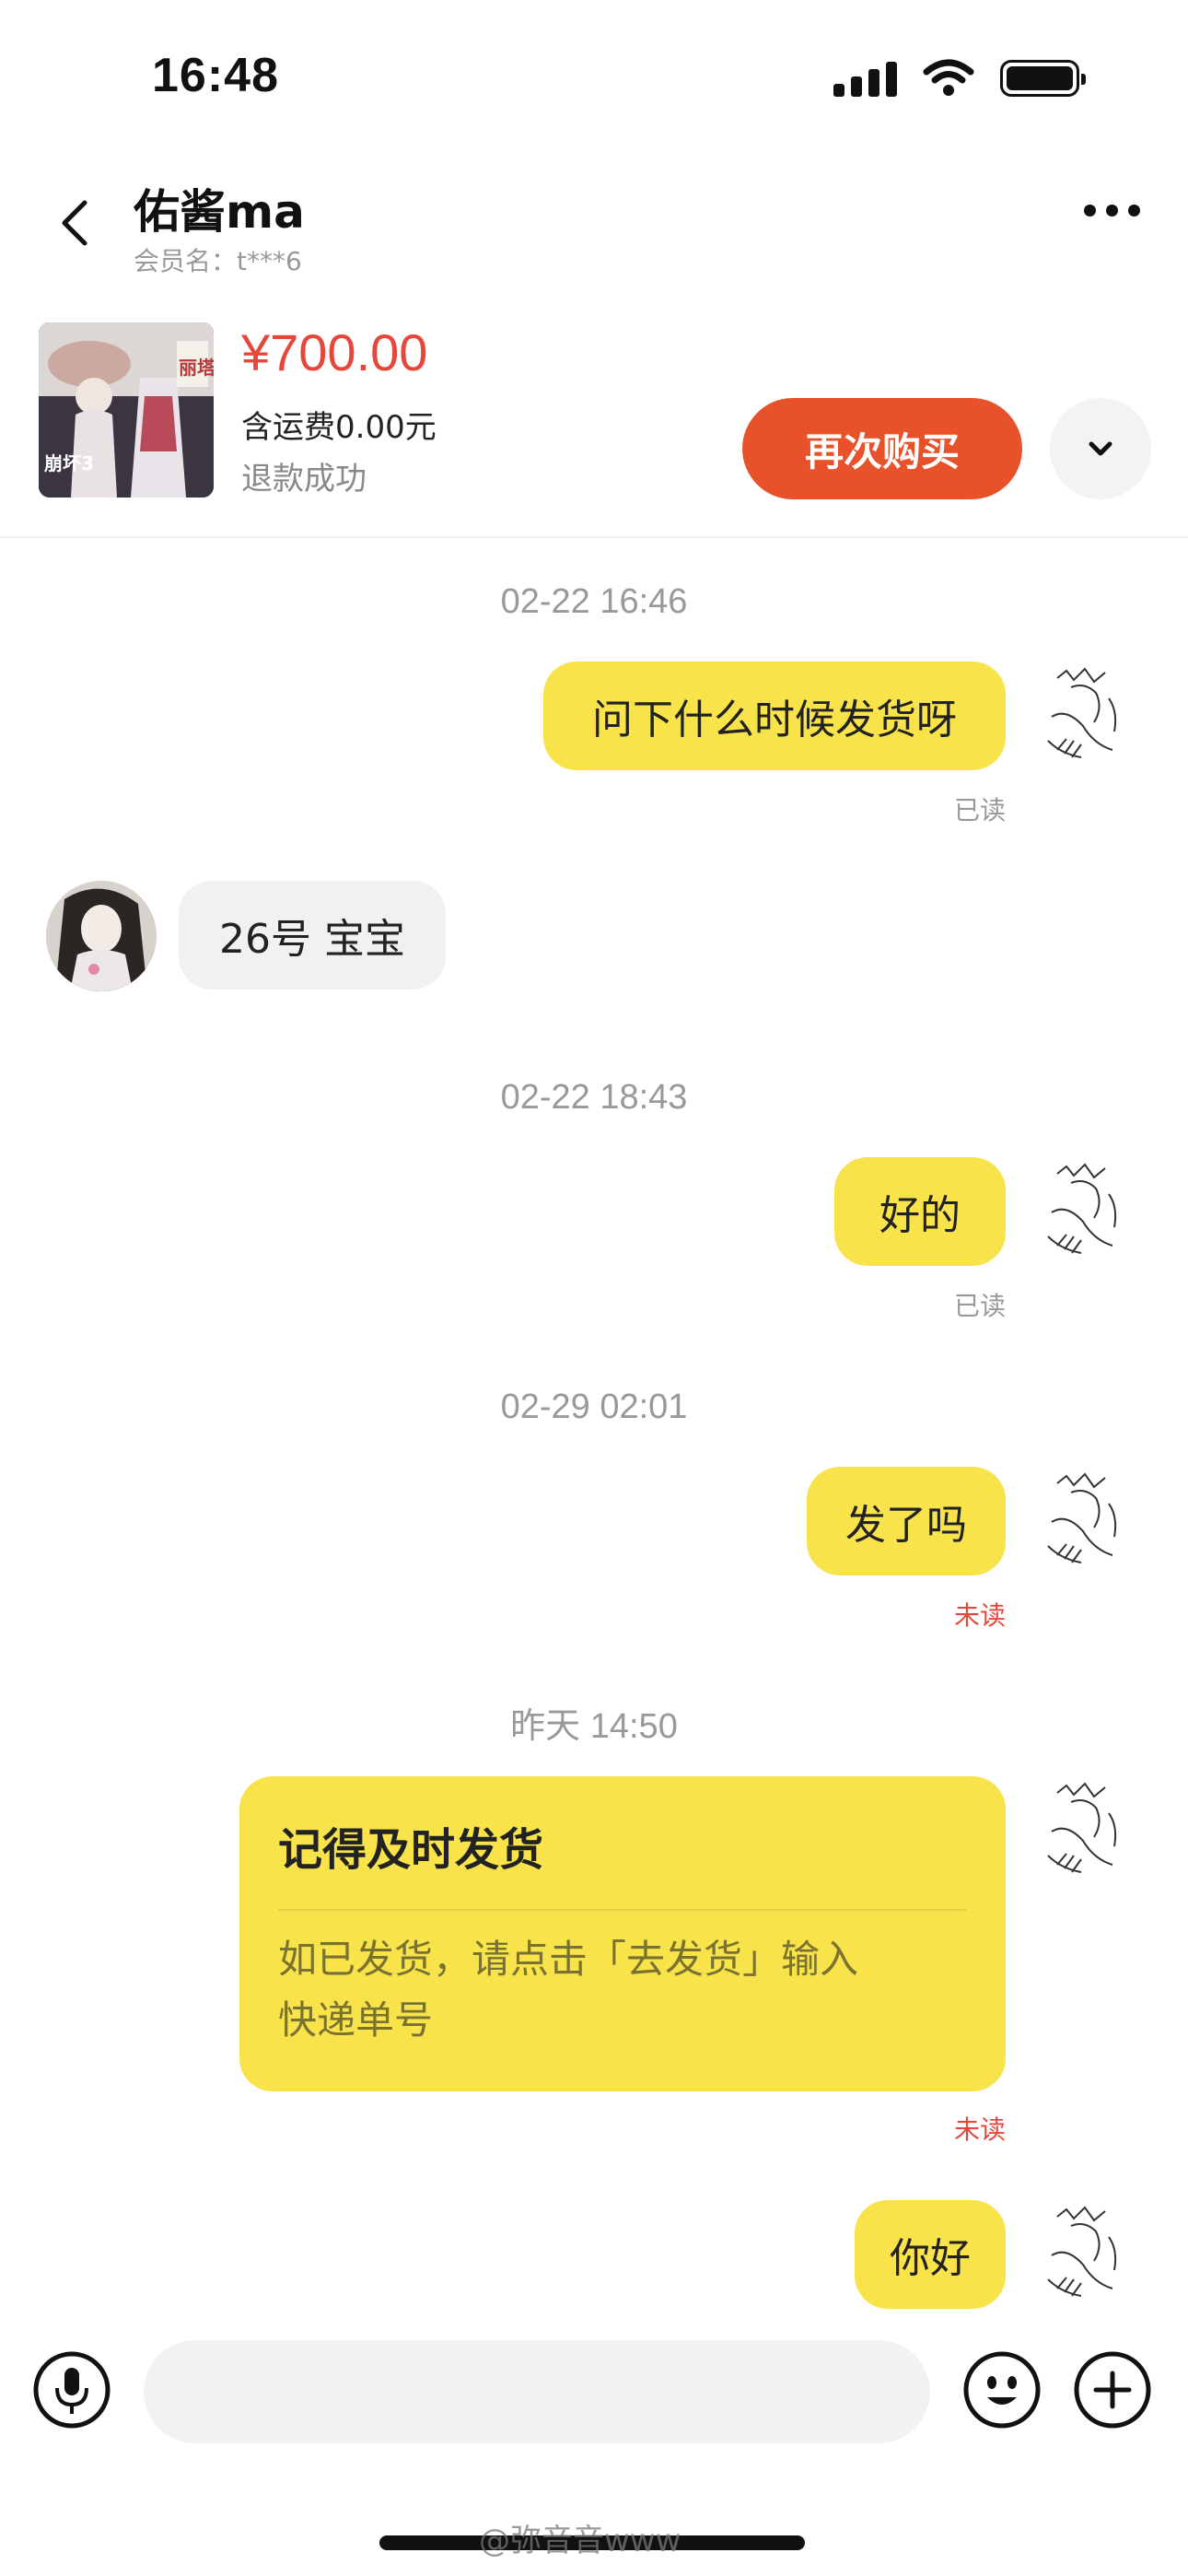  Describe the element at coordinates (580, 2541) in the screenshot. I see `watermark: @弥音音www` at that location.